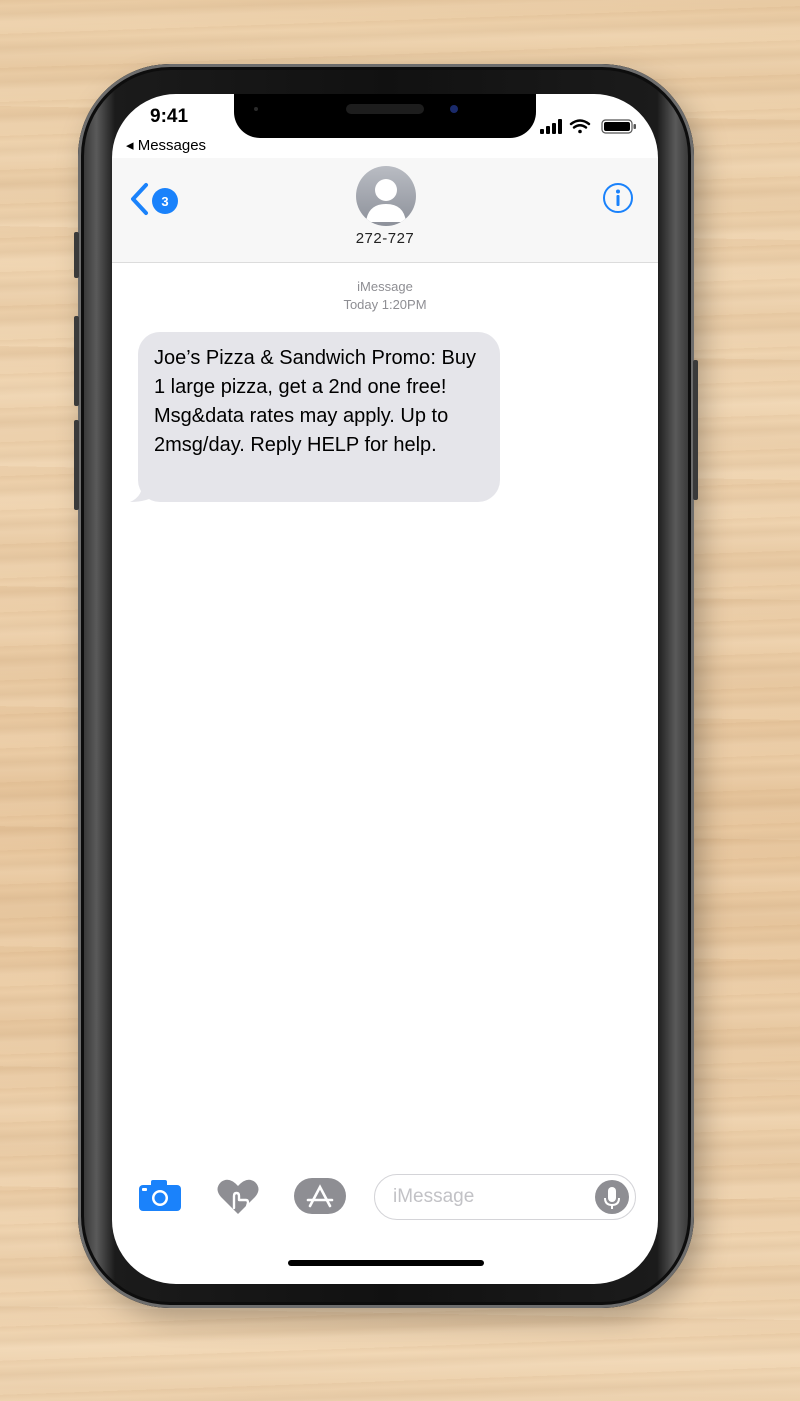 The height and width of the screenshot is (1401, 800). What do you see at coordinates (238, 1197) in the screenshot?
I see `digital-touch-icon` at bounding box center [238, 1197].